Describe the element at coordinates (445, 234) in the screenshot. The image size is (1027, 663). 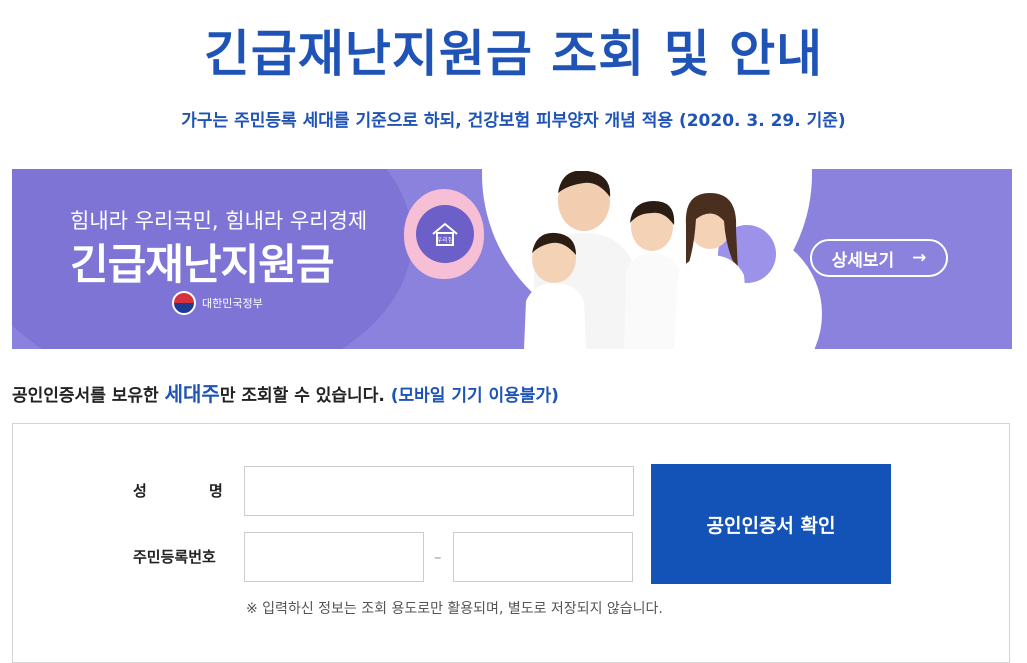
I see `house-icon: 우리집` at that location.